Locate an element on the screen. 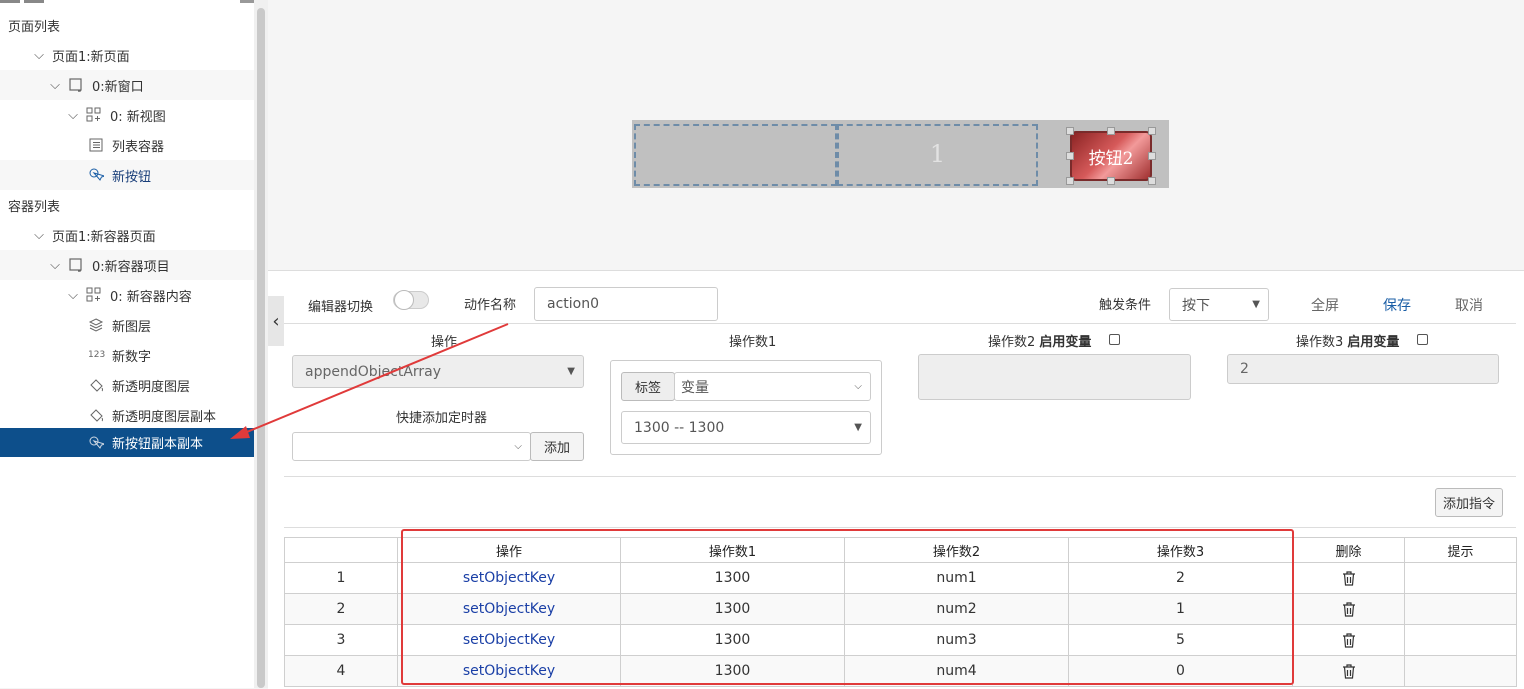 The image size is (1524, 689). add-timer-button: 添加 is located at coordinates (557, 446).